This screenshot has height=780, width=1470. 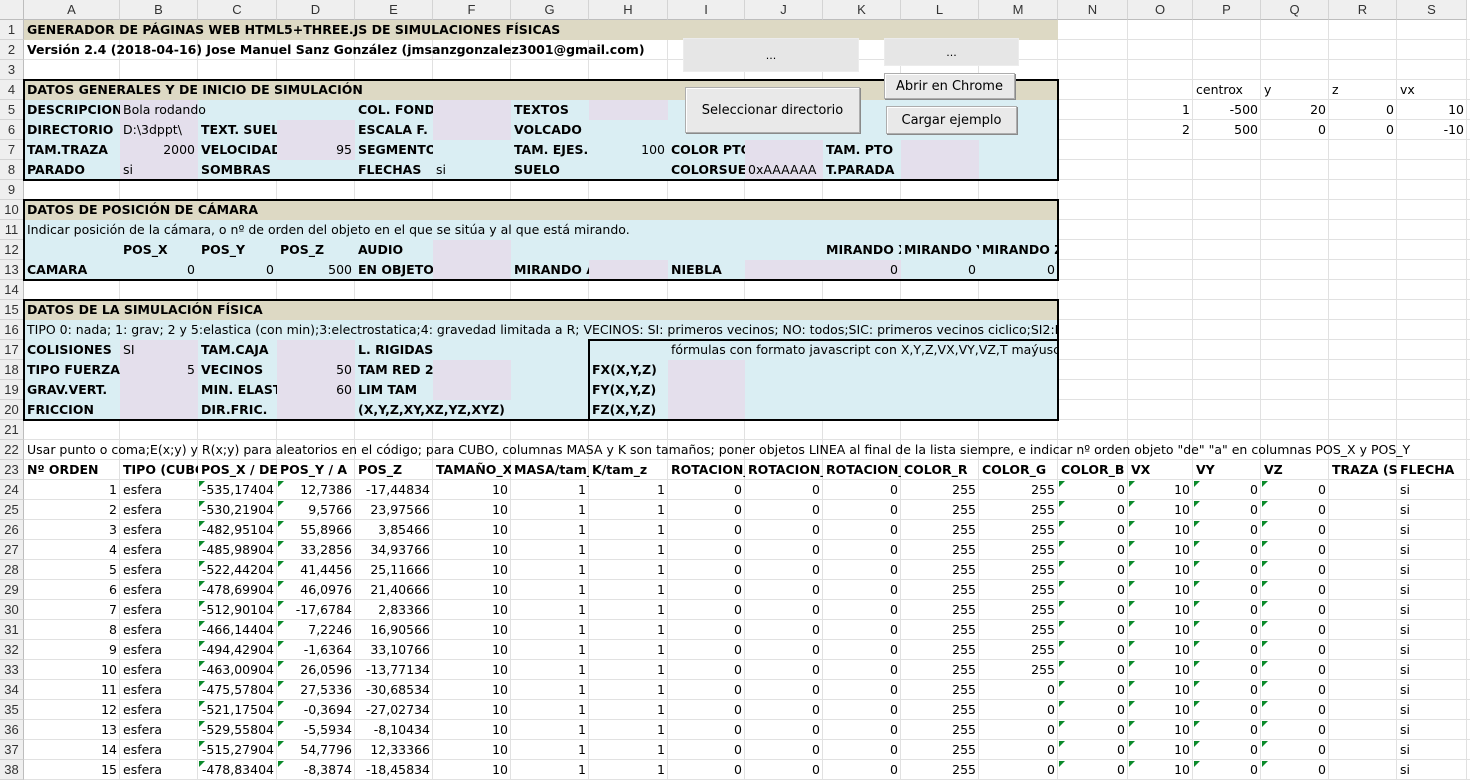 I want to click on row-header: 27, so click(x=12, y=550).